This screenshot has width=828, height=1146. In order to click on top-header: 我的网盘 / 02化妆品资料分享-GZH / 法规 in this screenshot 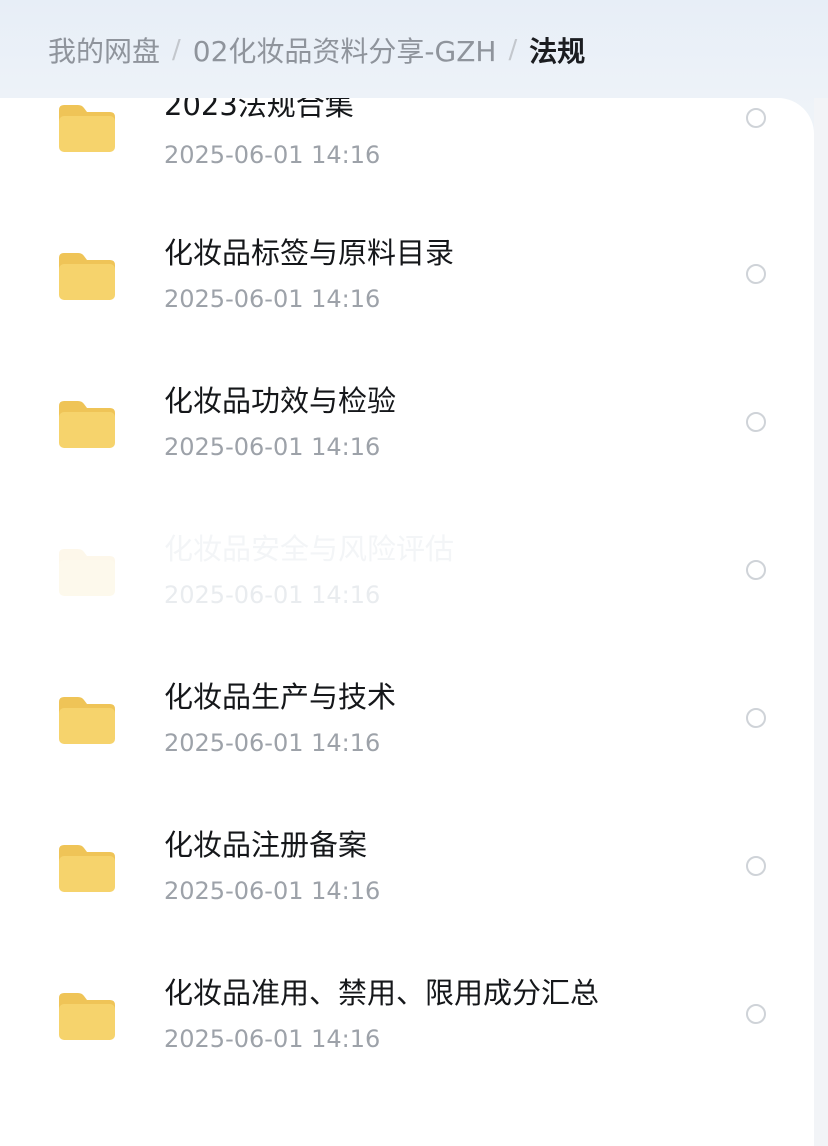, I will do `click(414, 55)`.